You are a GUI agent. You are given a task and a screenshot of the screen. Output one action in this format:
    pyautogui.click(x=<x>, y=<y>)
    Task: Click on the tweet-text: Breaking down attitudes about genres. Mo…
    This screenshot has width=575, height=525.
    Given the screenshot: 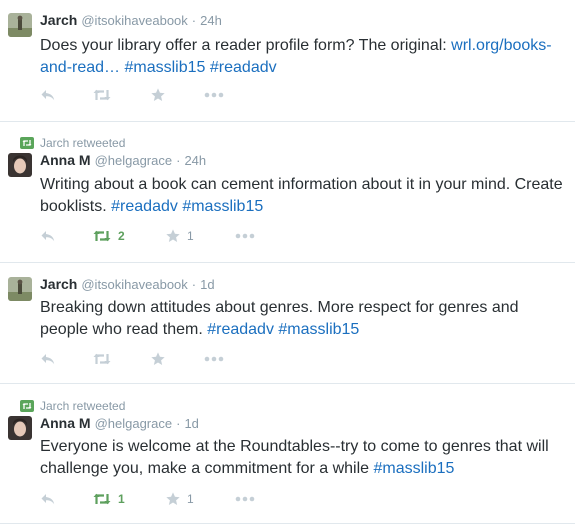 What is the action you would take?
    pyautogui.click(x=304, y=319)
    